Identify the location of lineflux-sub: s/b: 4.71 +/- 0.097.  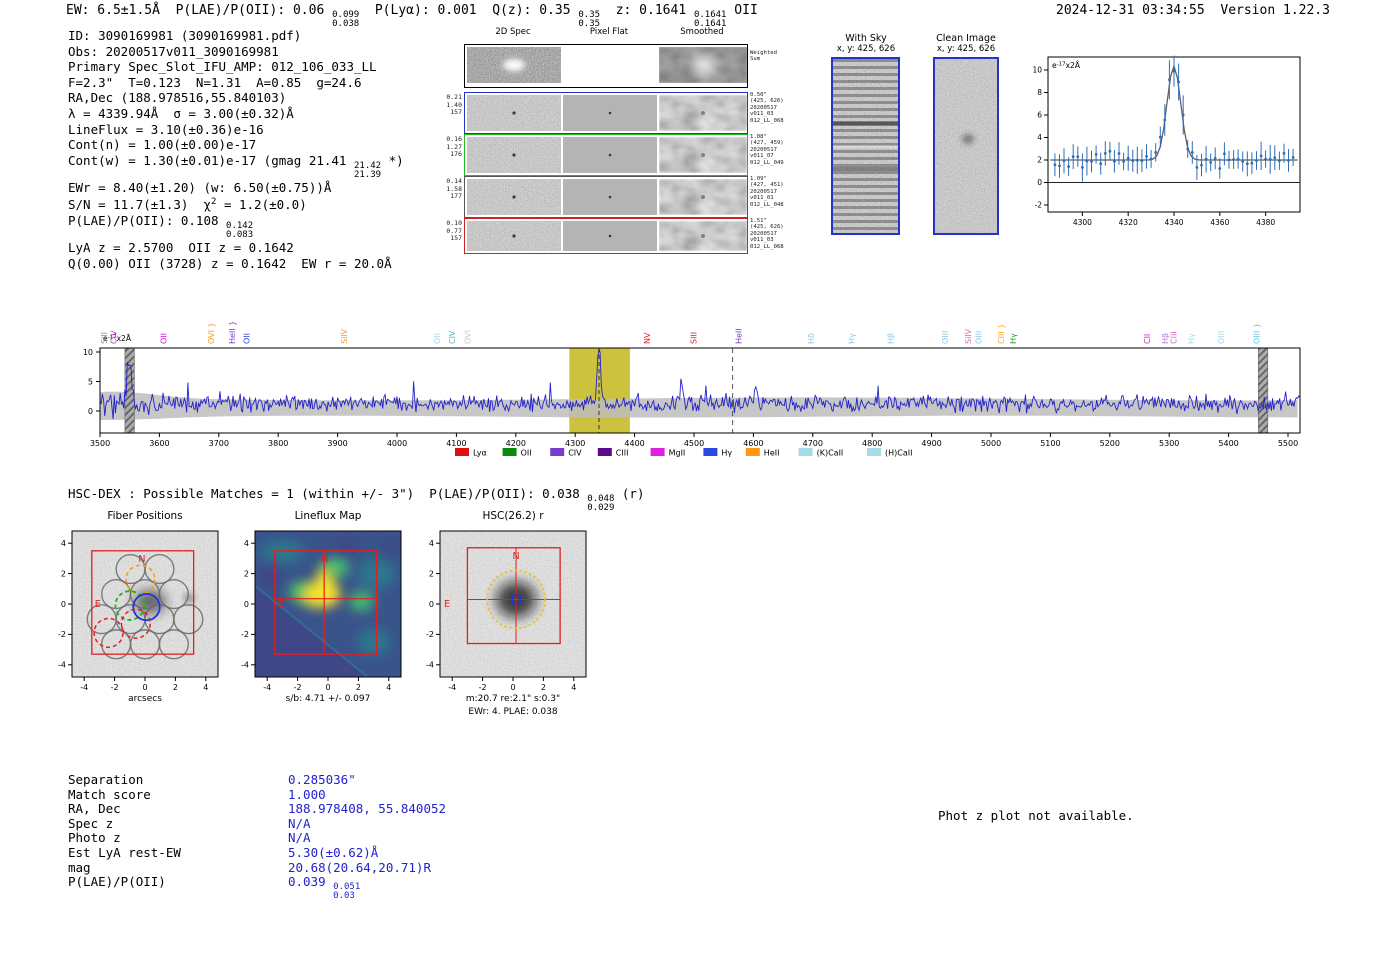
(328, 699).